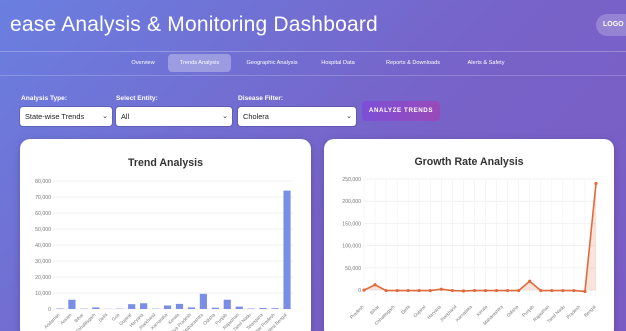 The width and height of the screenshot is (626, 331). I want to click on y-tick-label: 80,000, so click(43, 182).